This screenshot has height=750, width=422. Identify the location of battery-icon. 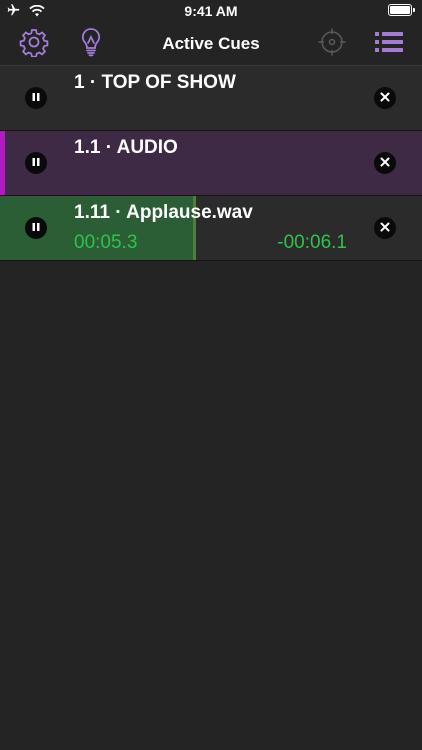
(401, 10).